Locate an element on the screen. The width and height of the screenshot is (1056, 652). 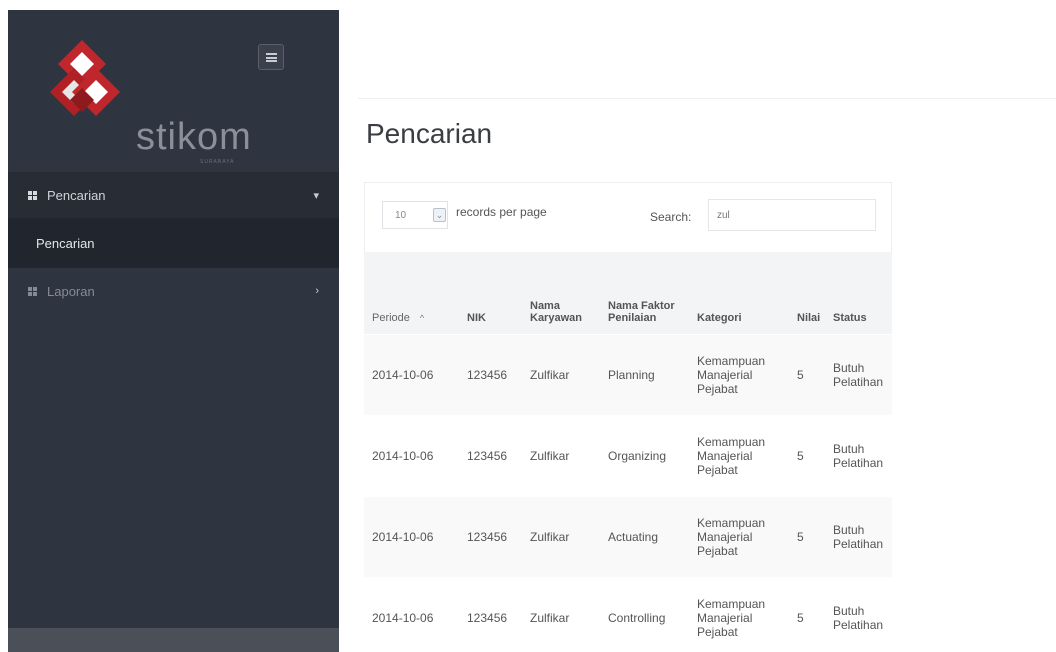
logo-subtext: SURABAYA is located at coordinates (217, 162).